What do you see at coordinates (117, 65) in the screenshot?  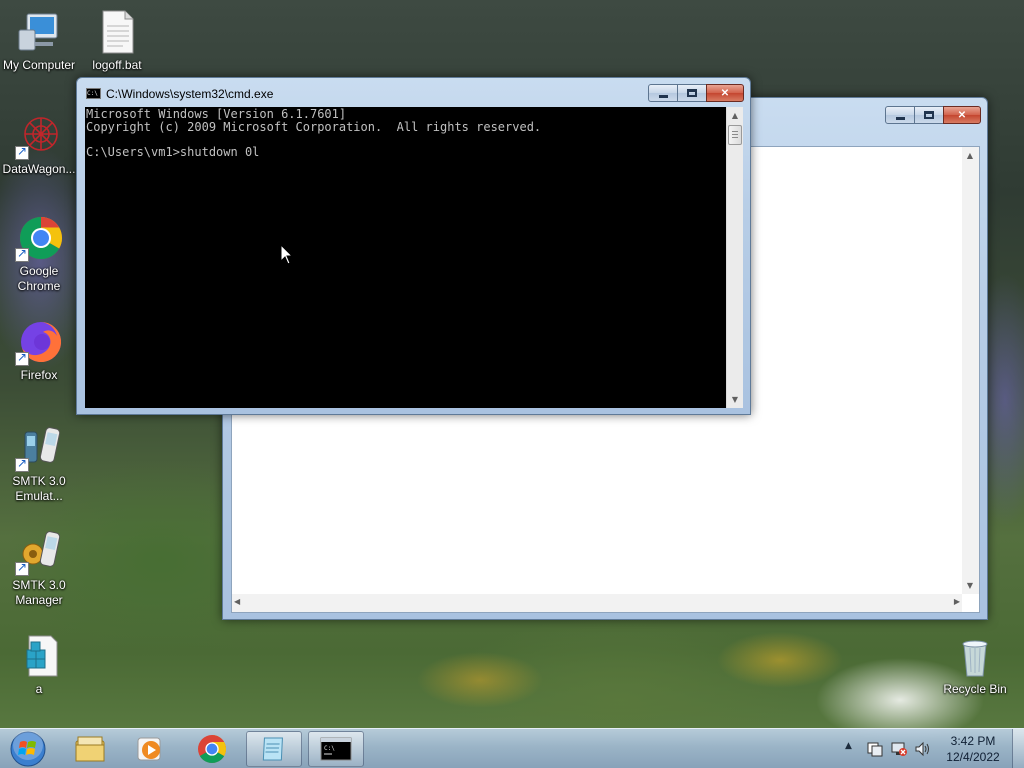 I see `desktop-icon-label: logoff.bat` at bounding box center [117, 65].